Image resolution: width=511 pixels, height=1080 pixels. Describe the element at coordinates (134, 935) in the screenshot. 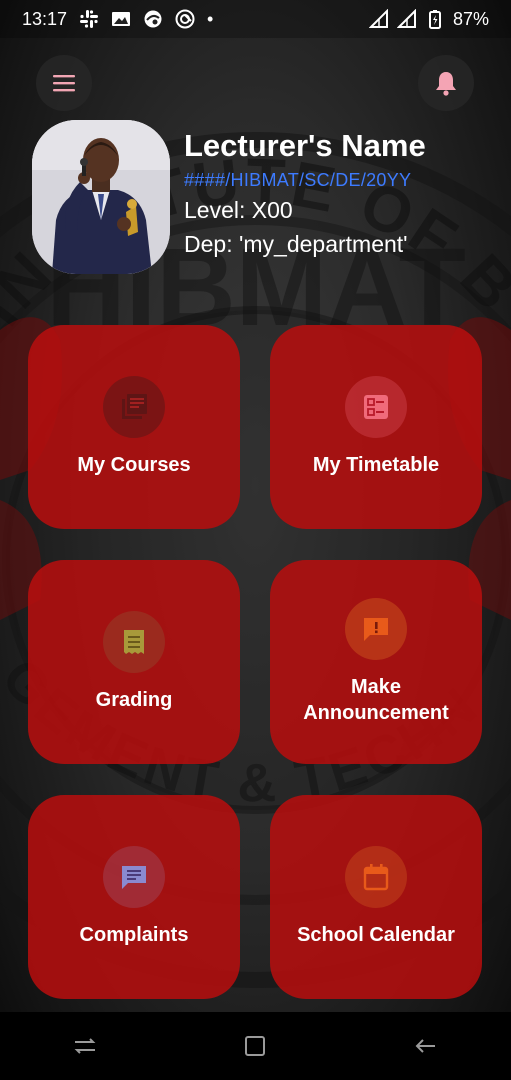

I see `complaints-label: Complaints` at that location.